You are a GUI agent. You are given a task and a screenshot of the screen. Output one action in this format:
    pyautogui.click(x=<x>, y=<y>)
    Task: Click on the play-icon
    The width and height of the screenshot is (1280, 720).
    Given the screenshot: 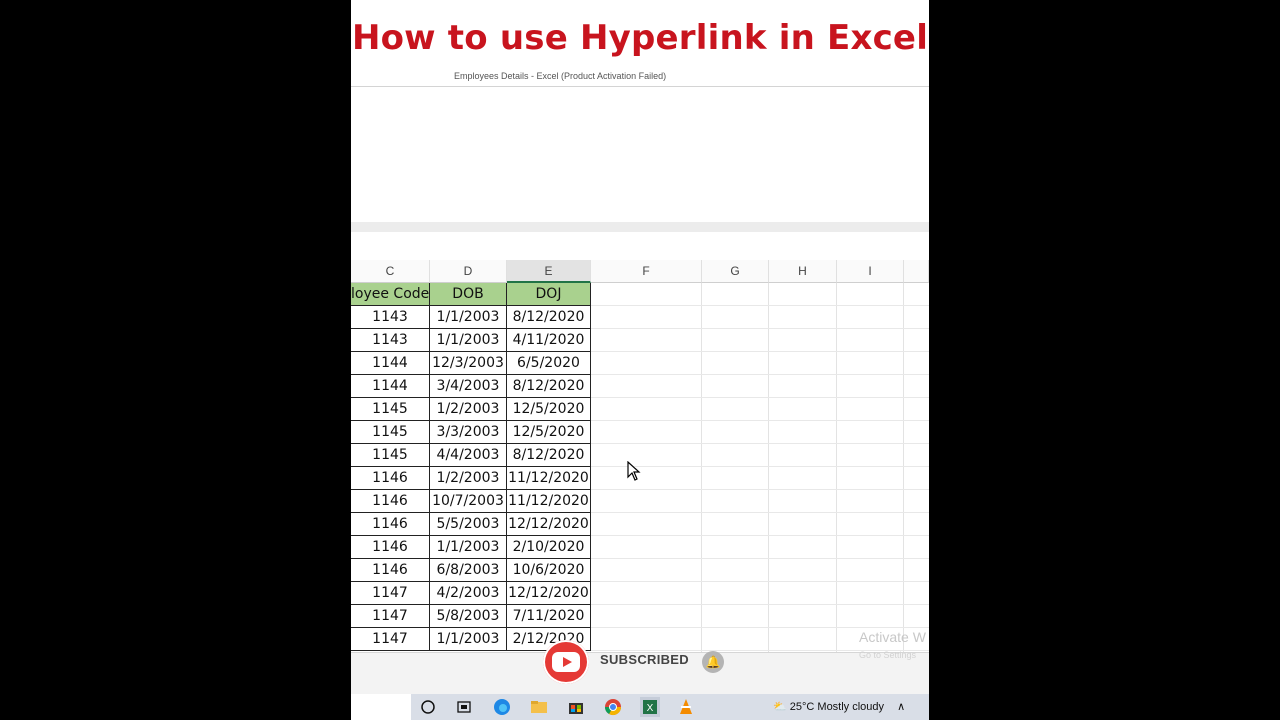 What is the action you would take?
    pyautogui.click(x=567, y=662)
    